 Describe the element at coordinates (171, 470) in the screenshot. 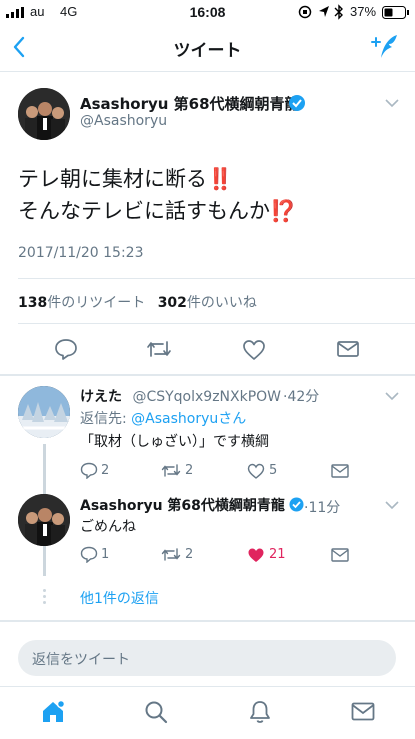

I see `reply-1-retweet-icon` at that location.